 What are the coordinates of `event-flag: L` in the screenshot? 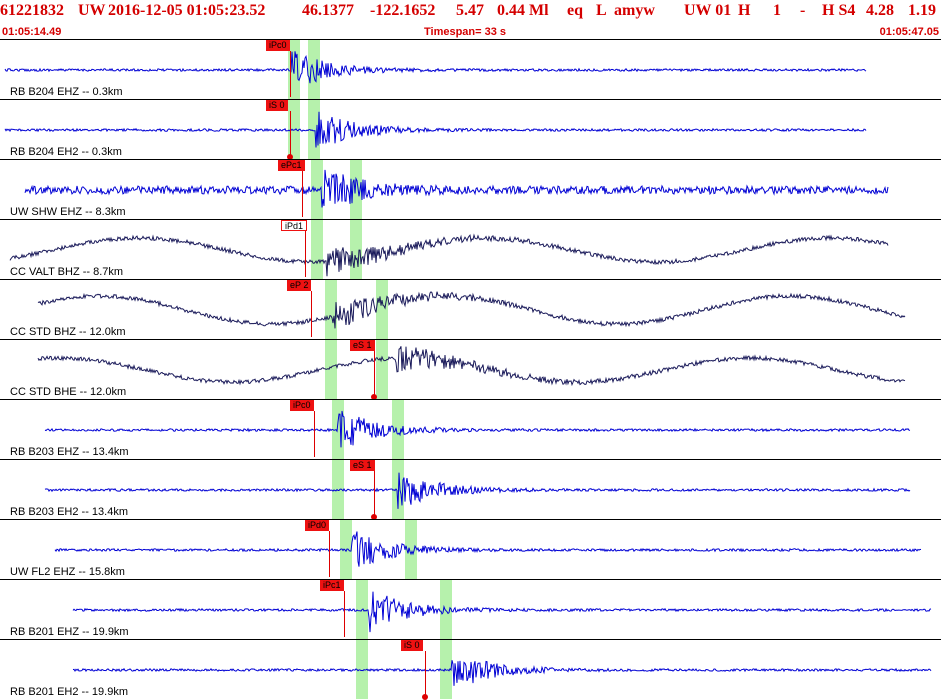 It's located at (601, 10).